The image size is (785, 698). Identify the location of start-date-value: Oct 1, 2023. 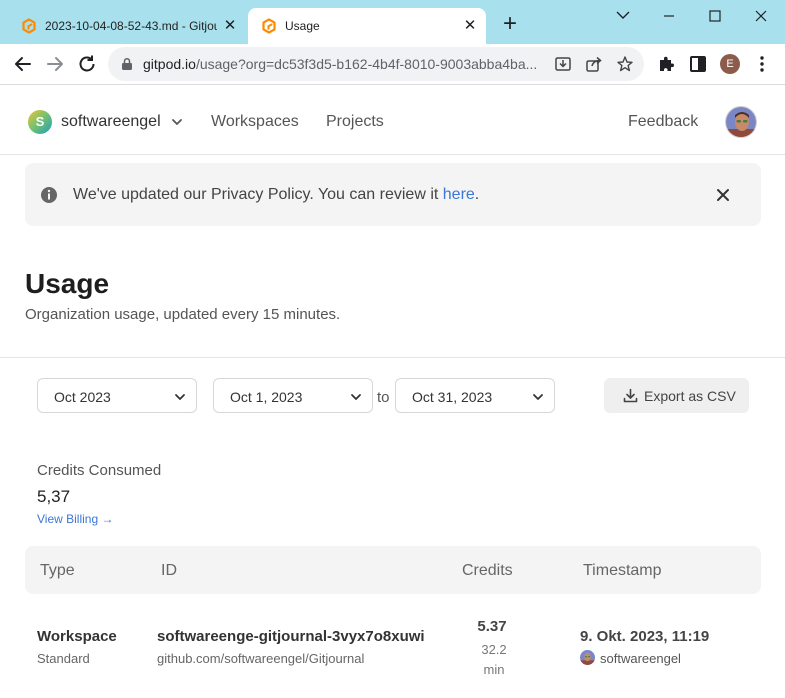
(266, 397).